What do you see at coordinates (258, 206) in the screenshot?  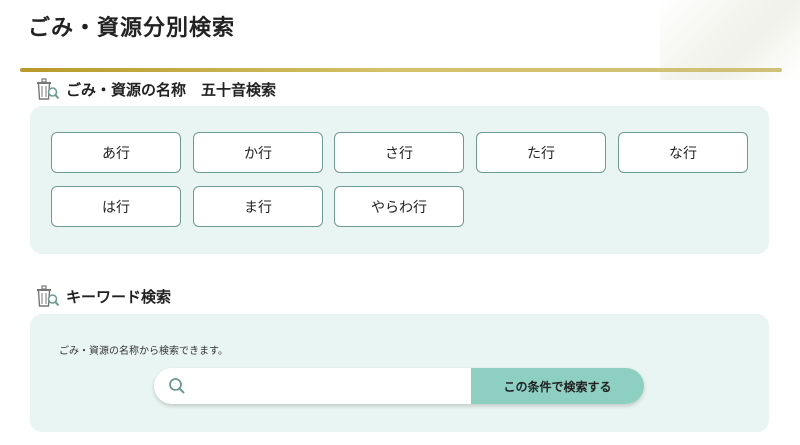 I see `kana-button-ma: ま行` at bounding box center [258, 206].